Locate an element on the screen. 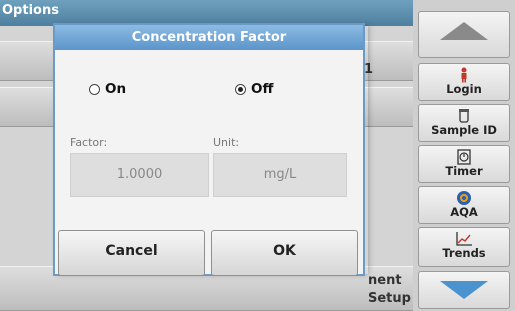 The image size is (515, 311). off-radio-label: Off is located at coordinates (262, 89).